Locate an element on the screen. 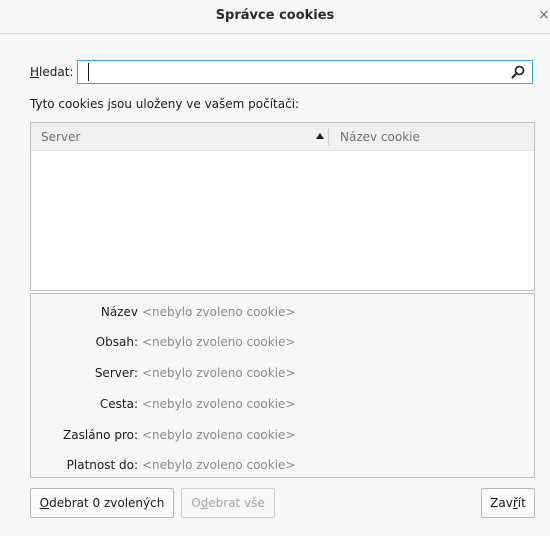  remove-all-label: ebrat vše is located at coordinates (236, 503).